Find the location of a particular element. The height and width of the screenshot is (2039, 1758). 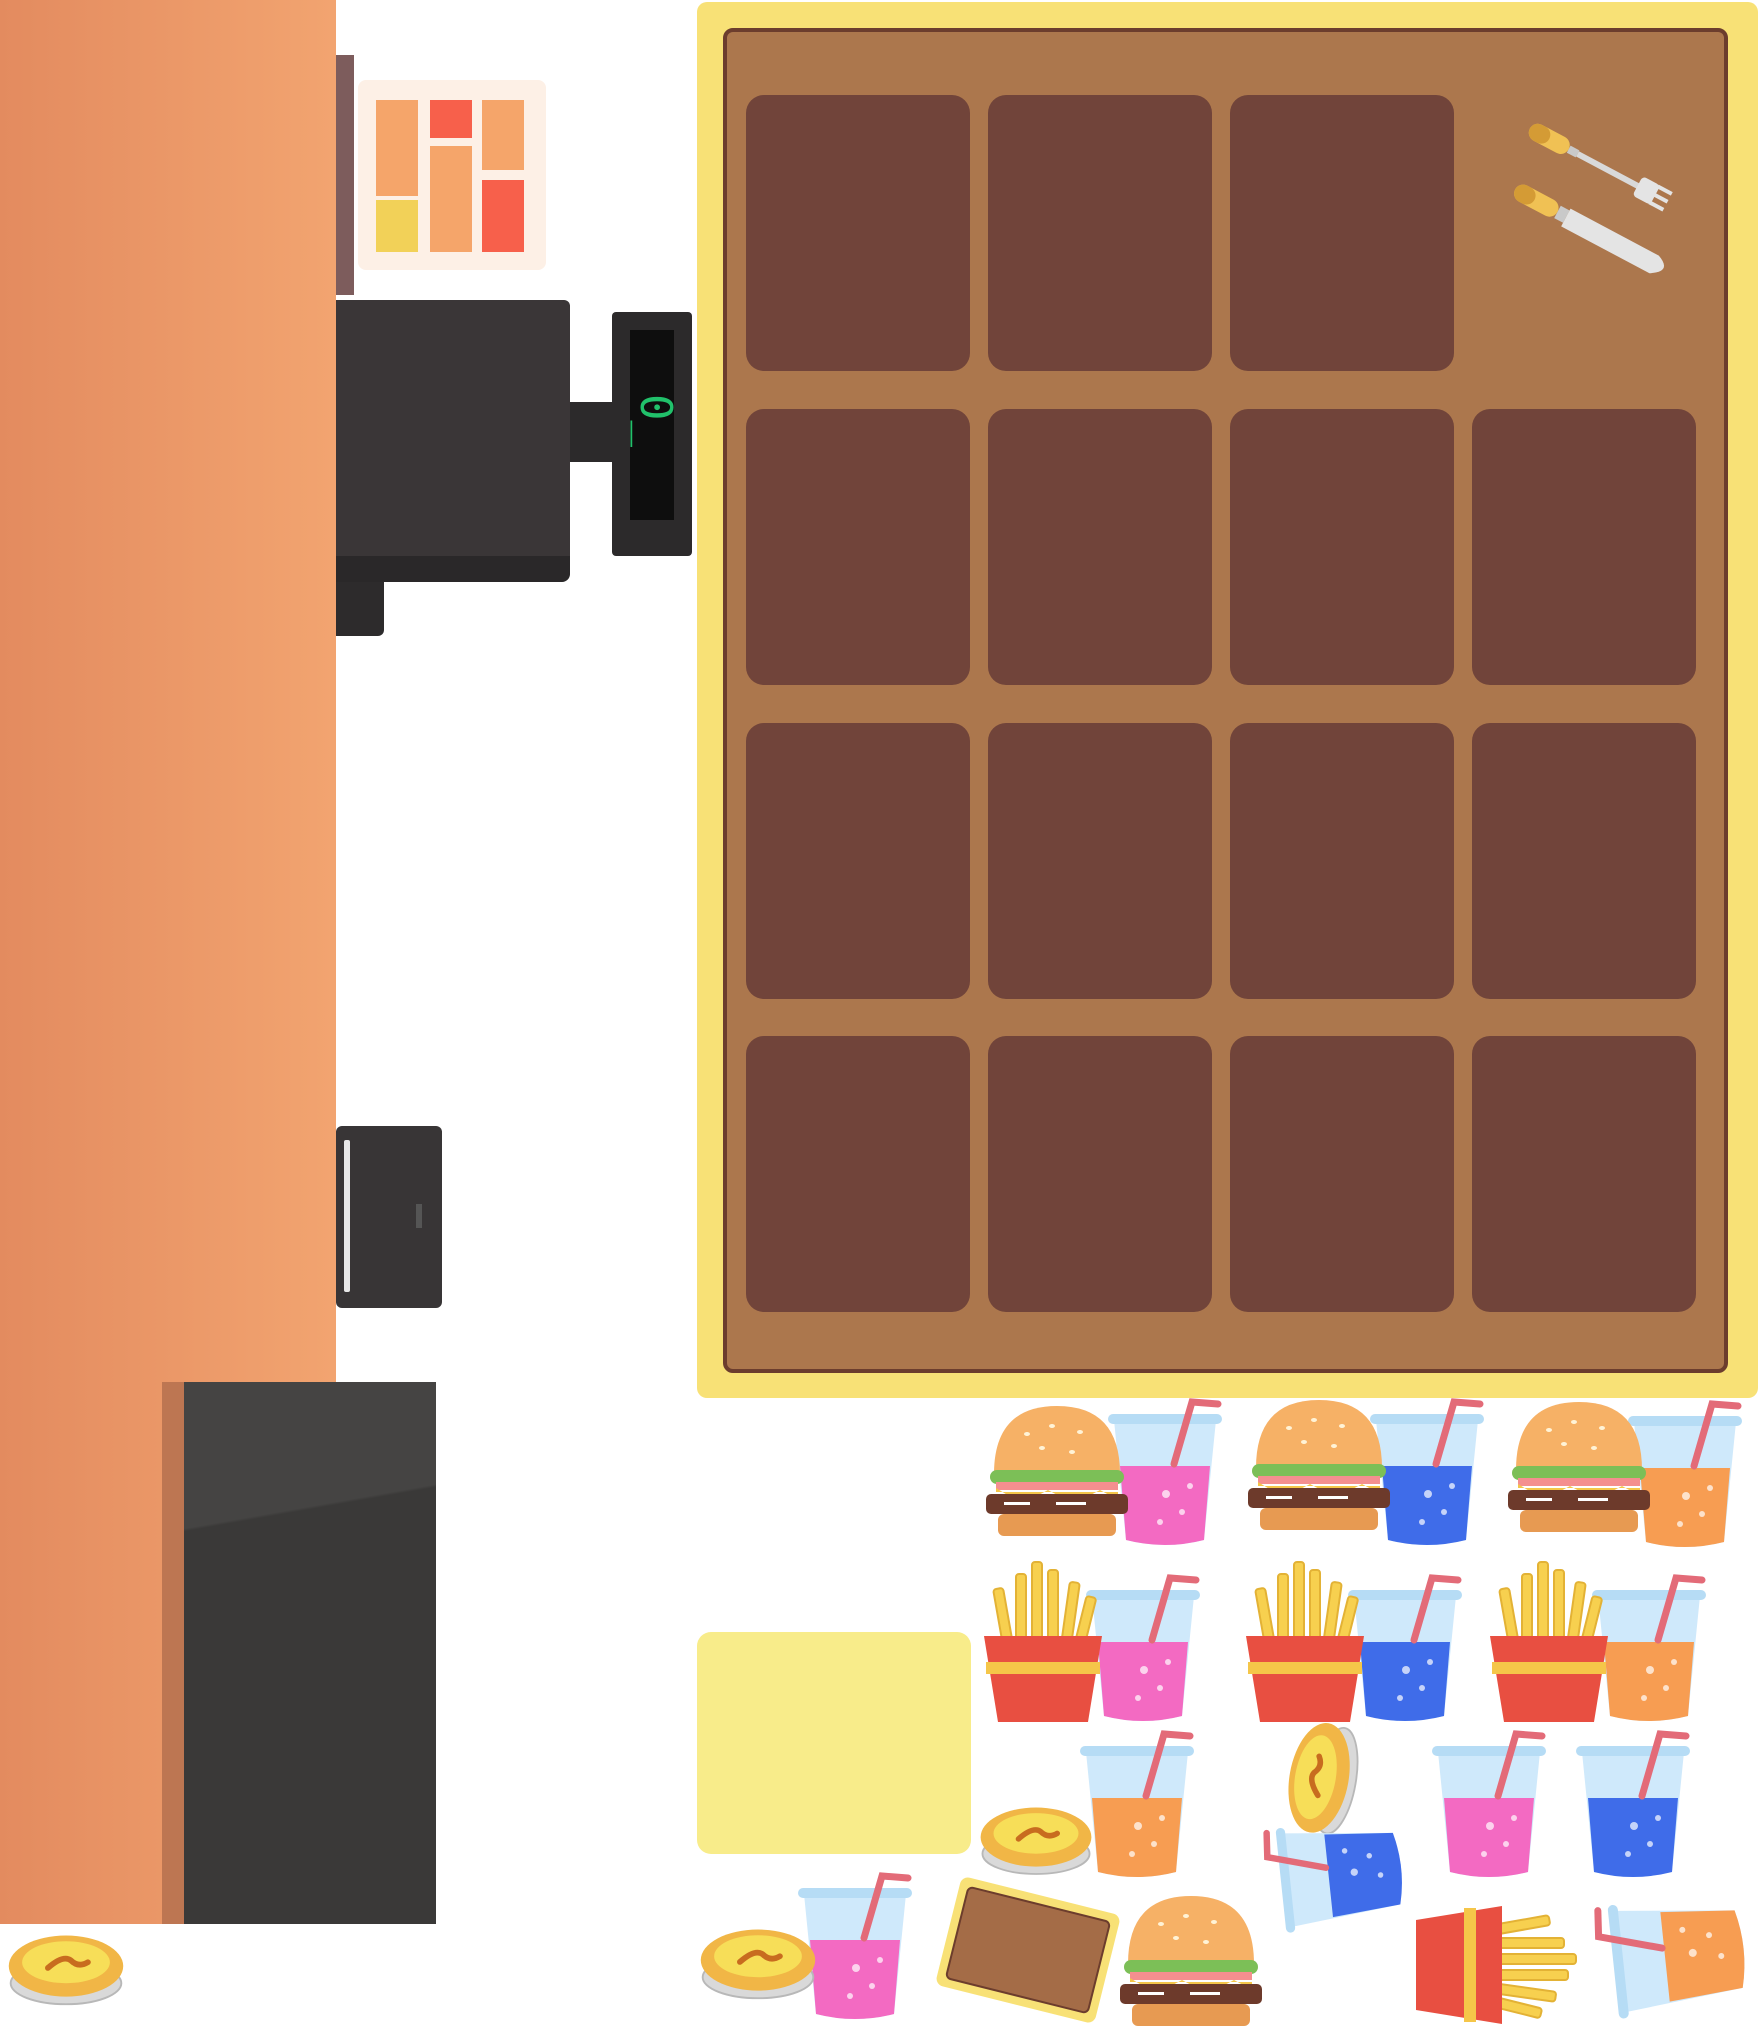

burger-blue-drink-combo is located at coordinates (1319, 1470).